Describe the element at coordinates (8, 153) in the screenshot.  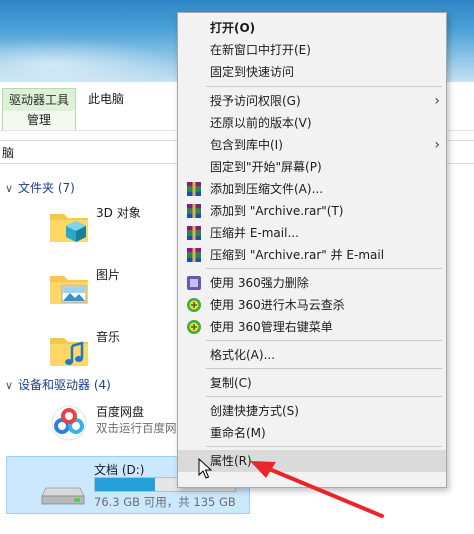
I see `address-text: 脑` at that location.